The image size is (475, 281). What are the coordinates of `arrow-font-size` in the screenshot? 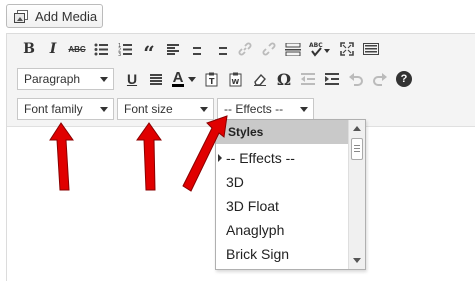 It's located at (149, 156).